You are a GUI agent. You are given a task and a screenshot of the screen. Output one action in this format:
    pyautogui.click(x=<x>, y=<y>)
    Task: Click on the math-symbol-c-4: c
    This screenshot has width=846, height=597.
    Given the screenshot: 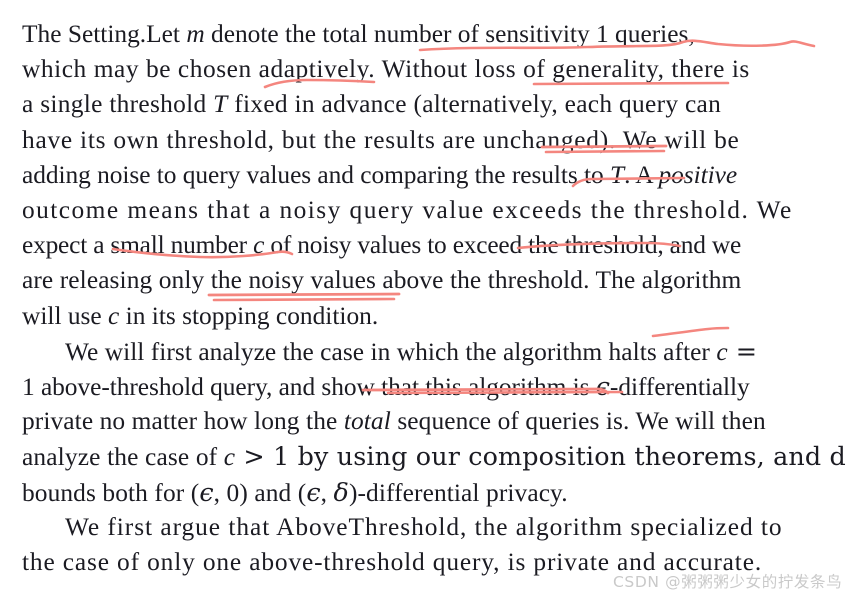 What is the action you would take?
    pyautogui.click(x=229, y=457)
    